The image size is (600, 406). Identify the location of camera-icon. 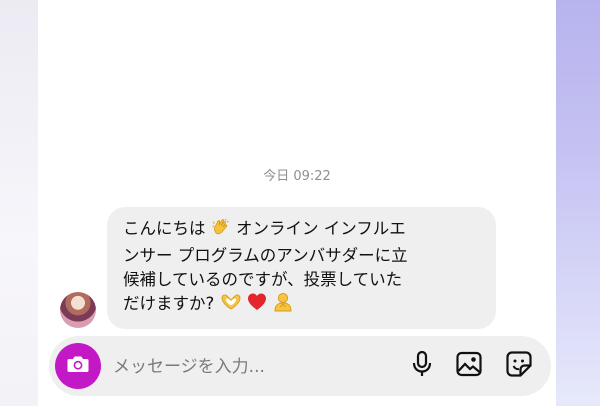
(78, 366).